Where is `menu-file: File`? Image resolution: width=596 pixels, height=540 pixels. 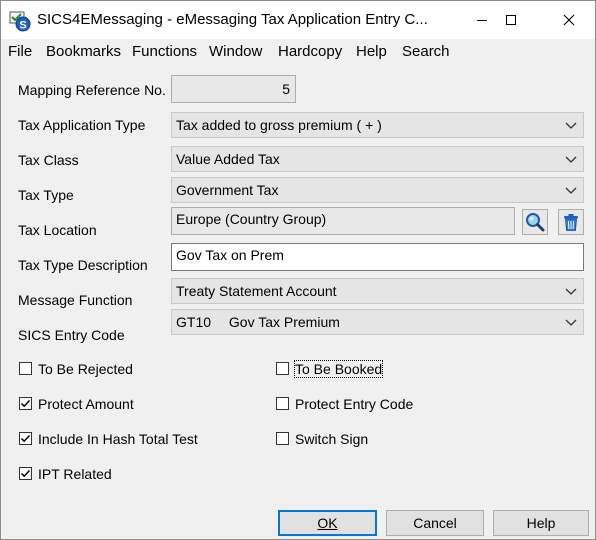 menu-file: File is located at coordinates (20, 51).